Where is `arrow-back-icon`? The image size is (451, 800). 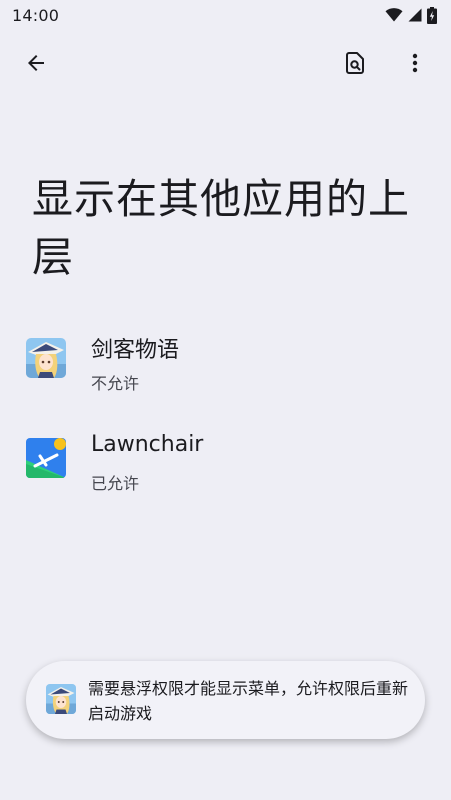 arrow-back-icon is located at coordinates (36, 65).